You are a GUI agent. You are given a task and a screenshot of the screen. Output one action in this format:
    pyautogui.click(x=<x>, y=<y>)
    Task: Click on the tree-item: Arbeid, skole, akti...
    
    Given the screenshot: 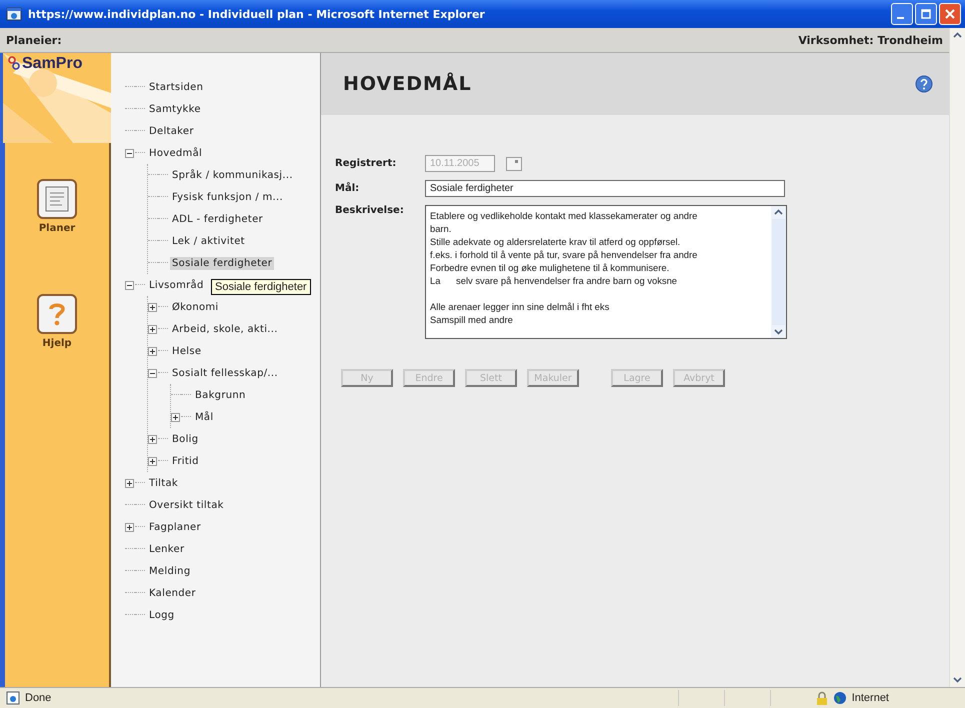 What is the action you would take?
    pyautogui.click(x=225, y=329)
    